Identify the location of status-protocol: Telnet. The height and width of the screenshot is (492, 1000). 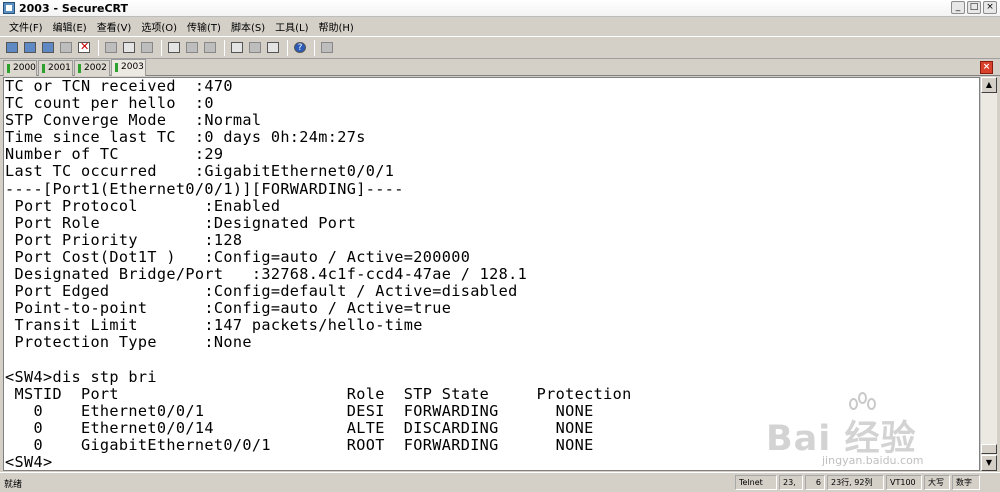
(756, 482).